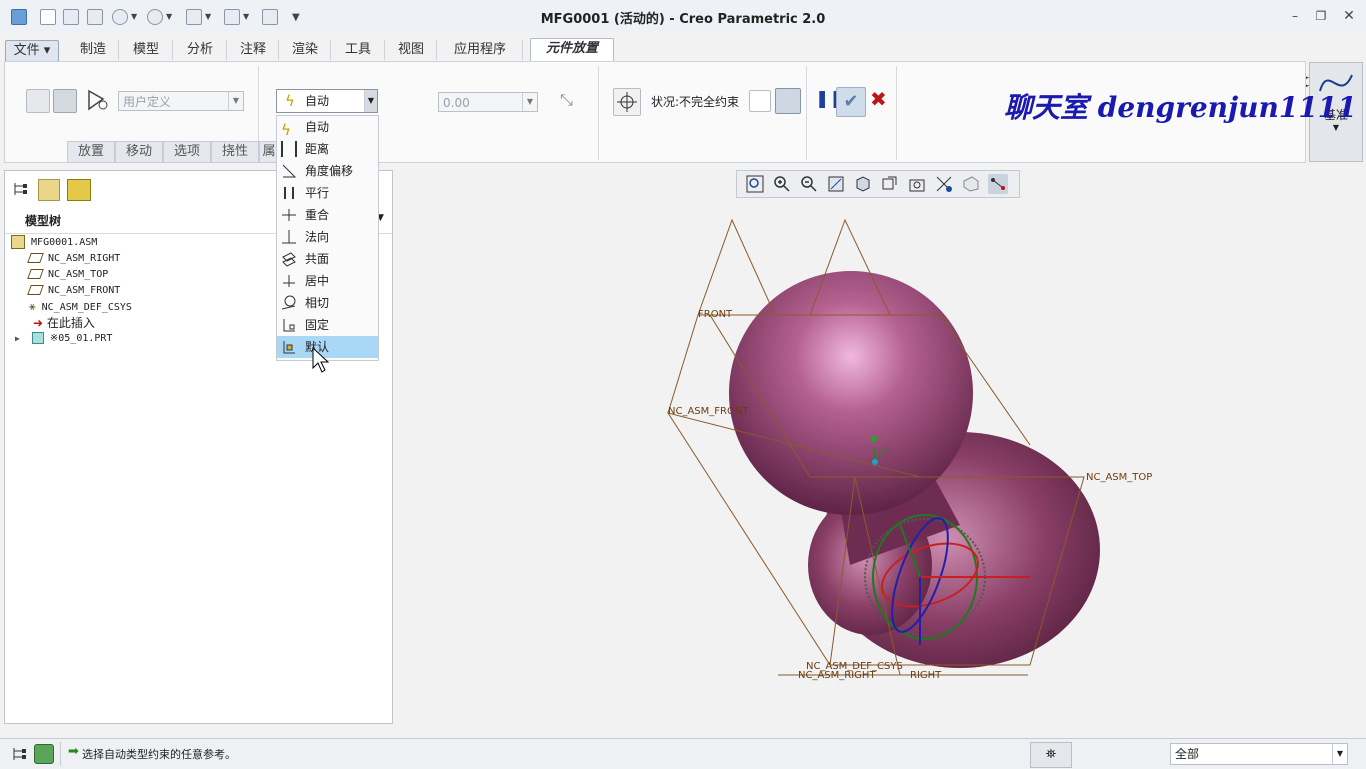  I want to click on menu-item-distance: 距离, so click(327, 149).